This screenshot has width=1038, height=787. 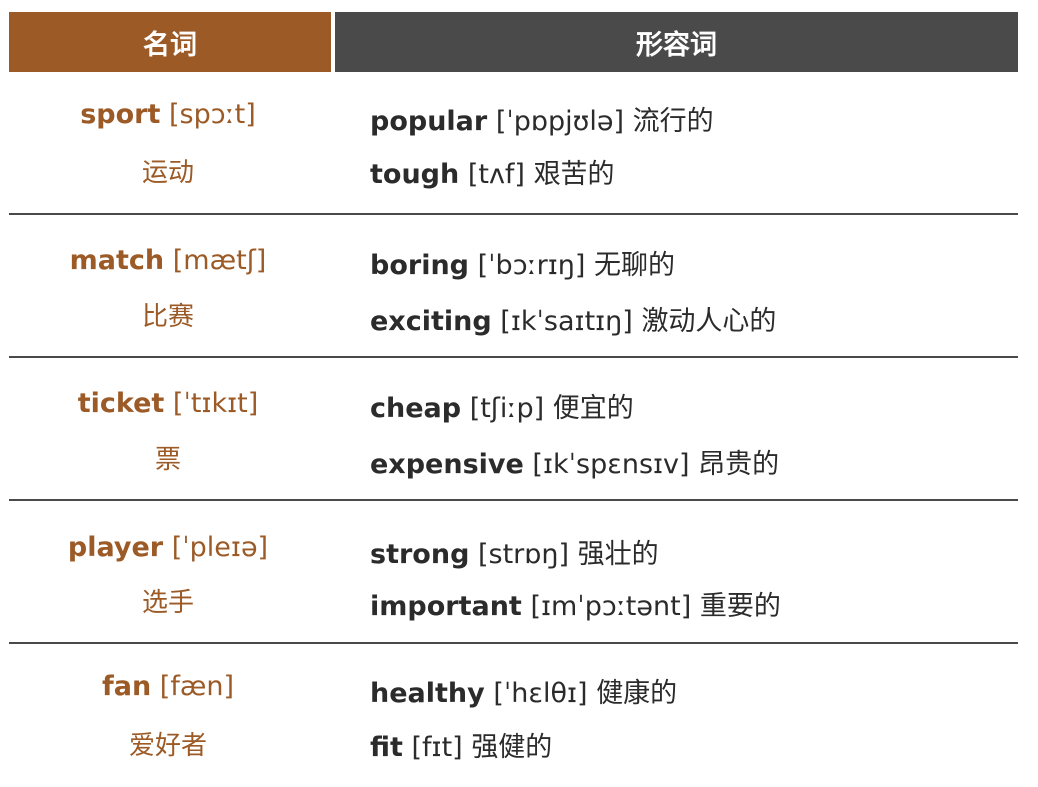 I want to click on adjective-meaning: 昂贵的, so click(x=739, y=464).